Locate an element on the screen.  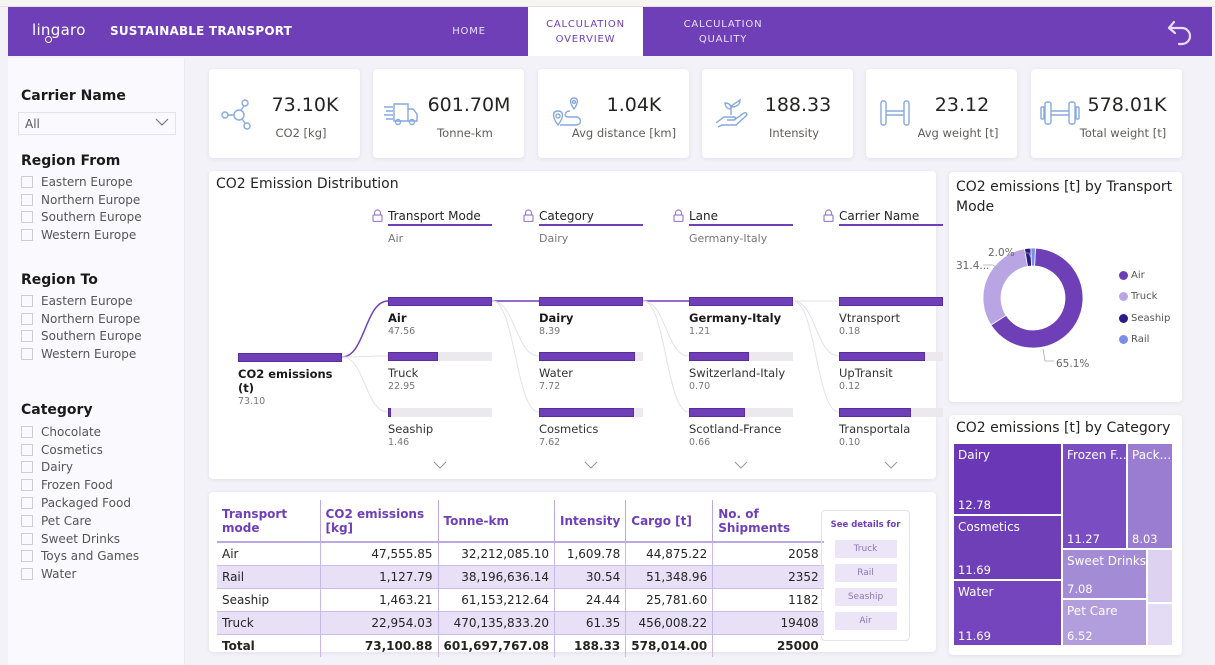
tree-node: Cosmetics 7.62 is located at coordinates (591, 428).